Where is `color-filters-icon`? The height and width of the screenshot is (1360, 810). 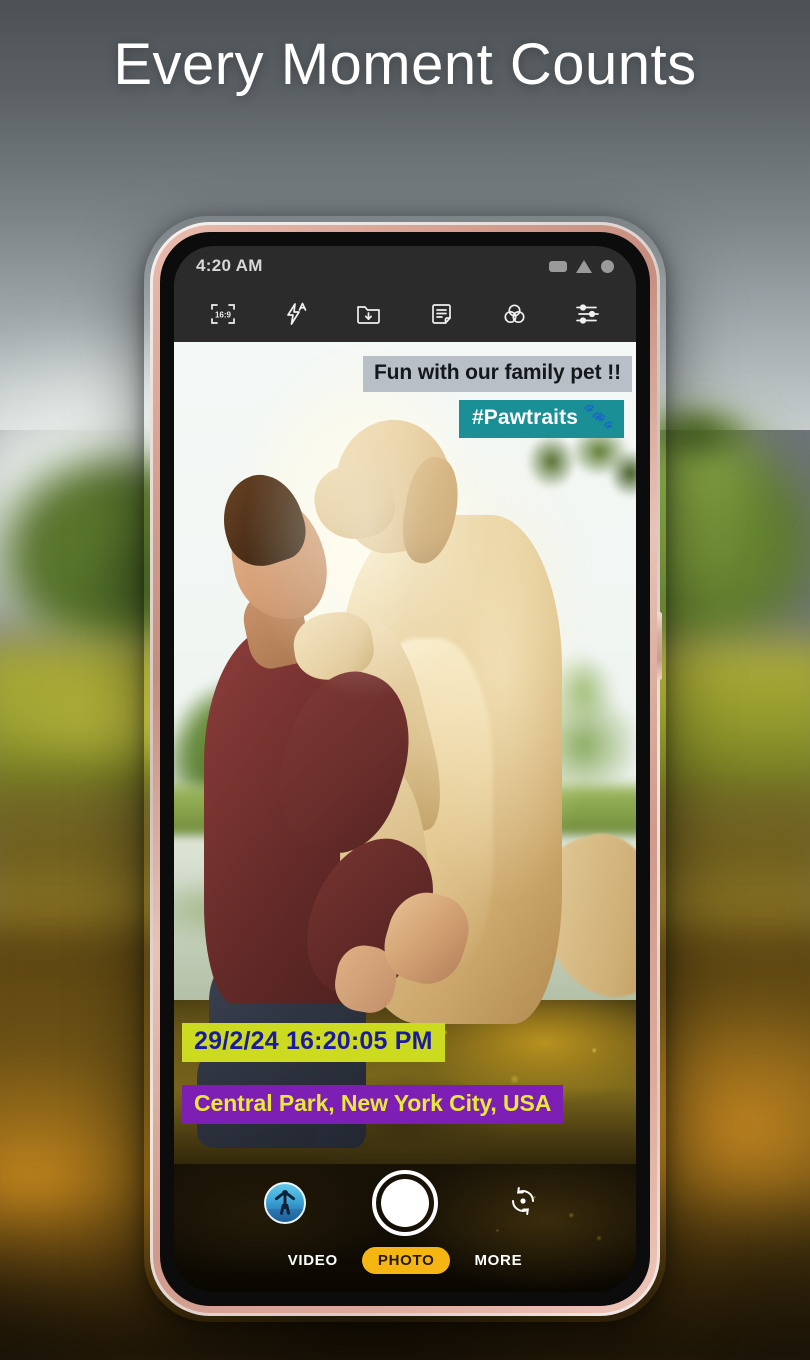 color-filters-icon is located at coordinates (514, 314).